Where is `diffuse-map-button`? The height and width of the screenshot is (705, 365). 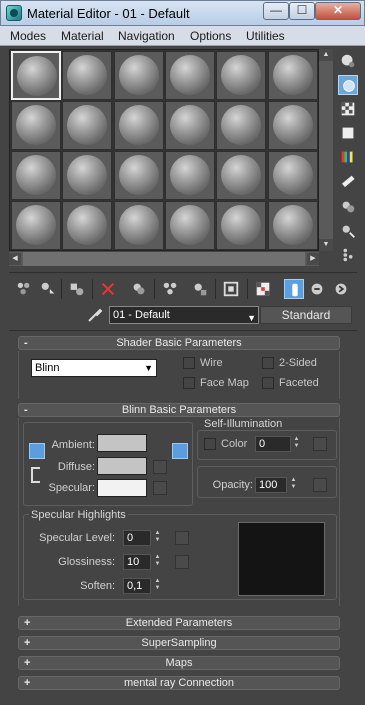 diffuse-map-button is located at coordinates (160, 467).